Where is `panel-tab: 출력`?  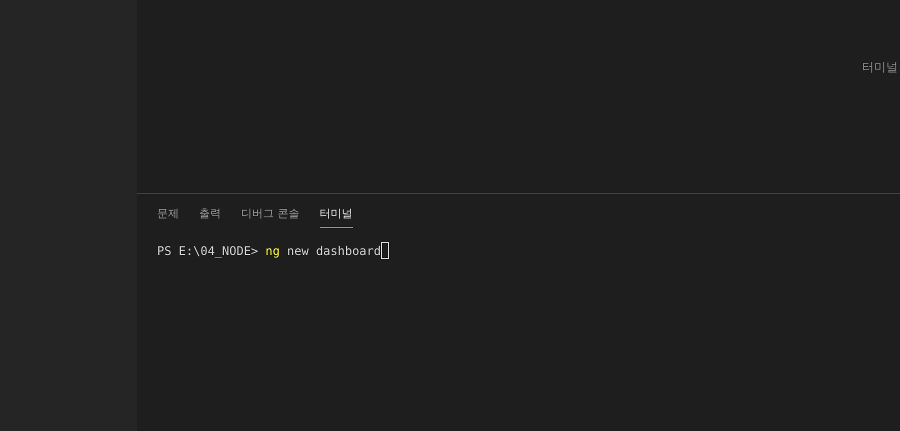 panel-tab: 출력 is located at coordinates (210, 216).